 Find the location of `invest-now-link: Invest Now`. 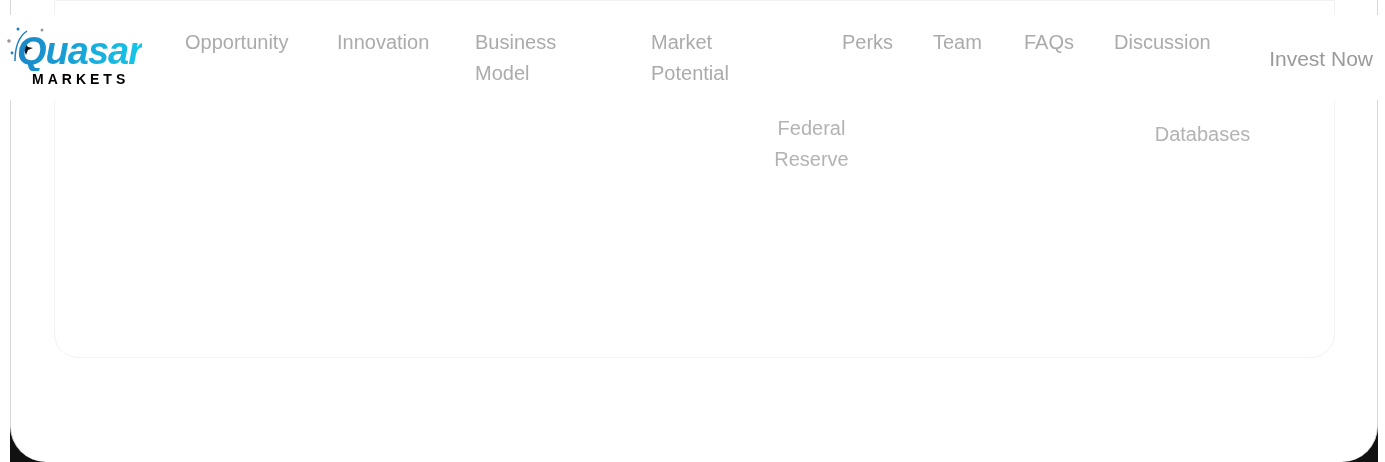

invest-now-link: Invest Now is located at coordinates (1321, 58).